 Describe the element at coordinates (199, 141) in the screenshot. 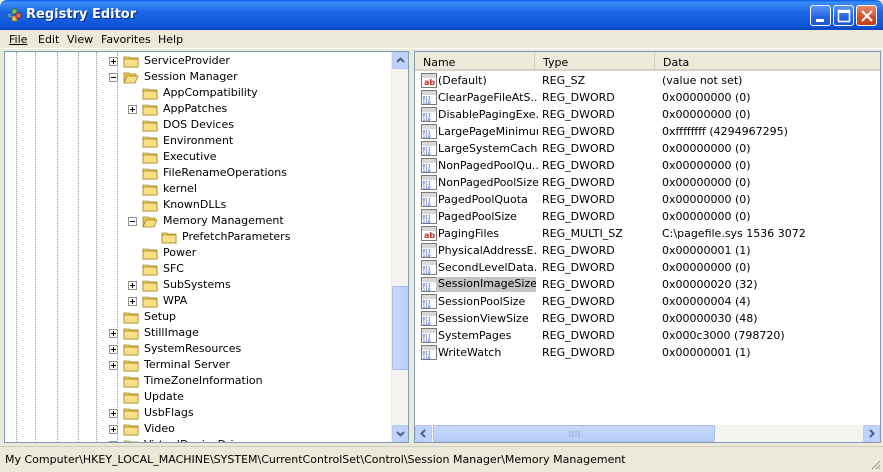

I see `tree-item: Environment` at that location.